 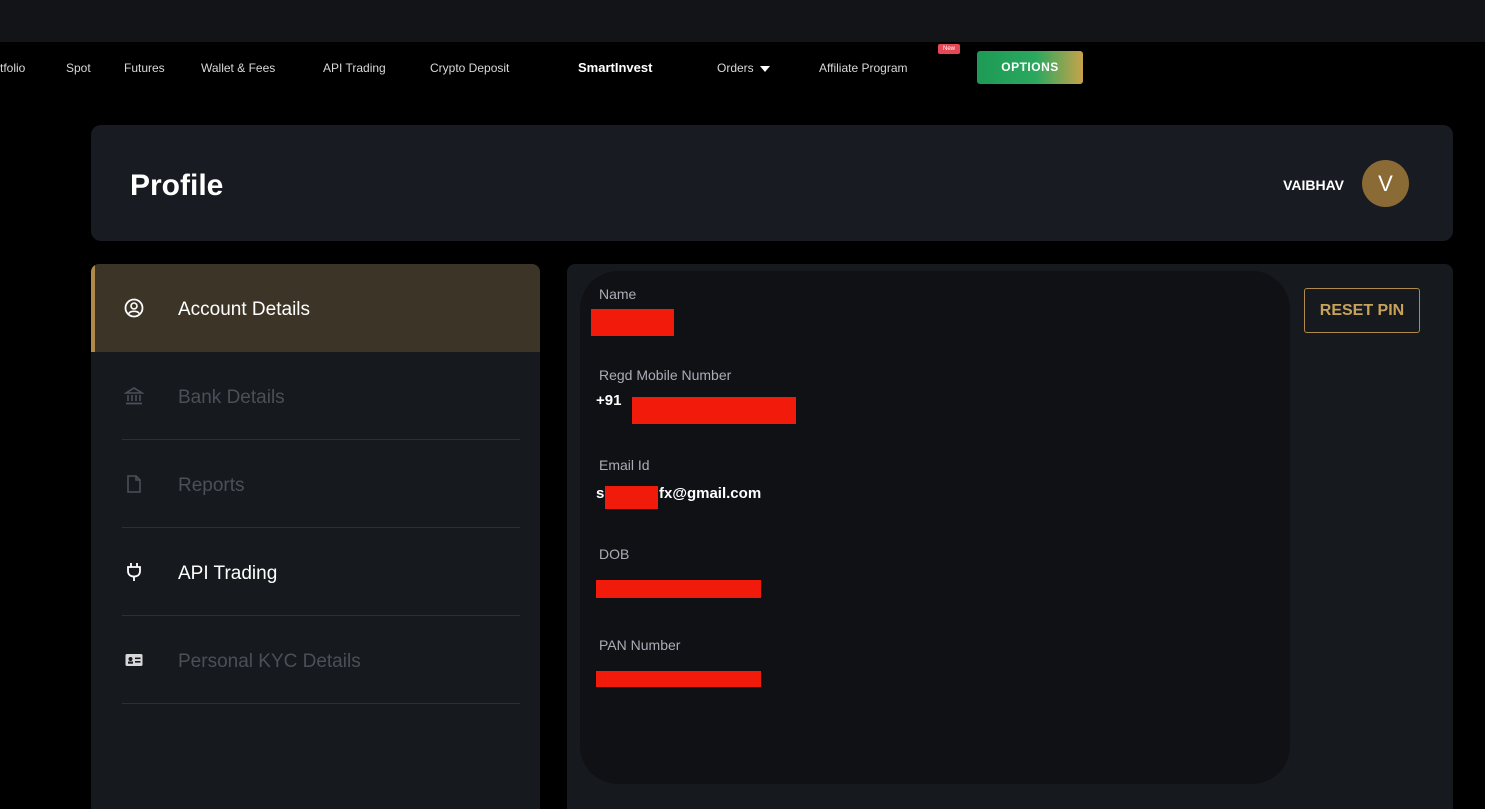 I want to click on nav-api-trading: API Trading, so click(x=354, y=68).